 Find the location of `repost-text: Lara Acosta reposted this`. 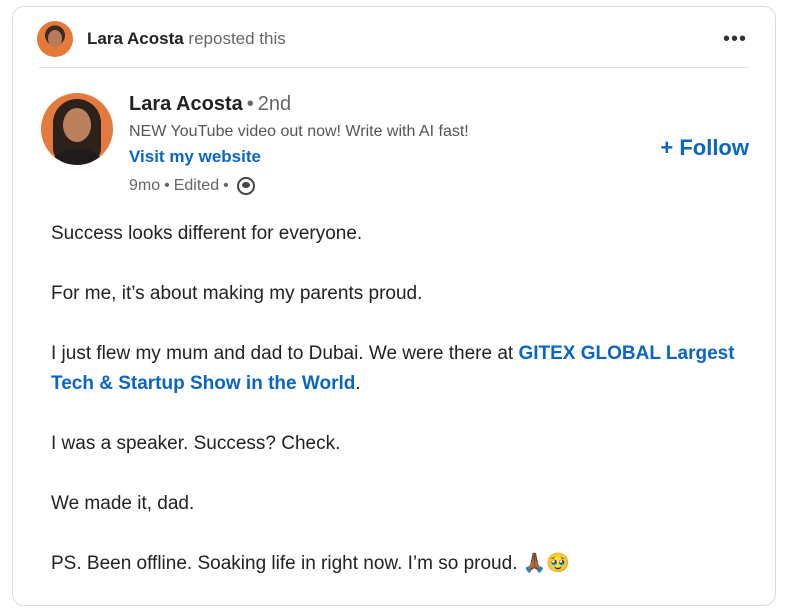

repost-text: Lara Acosta reposted this is located at coordinates (186, 39).